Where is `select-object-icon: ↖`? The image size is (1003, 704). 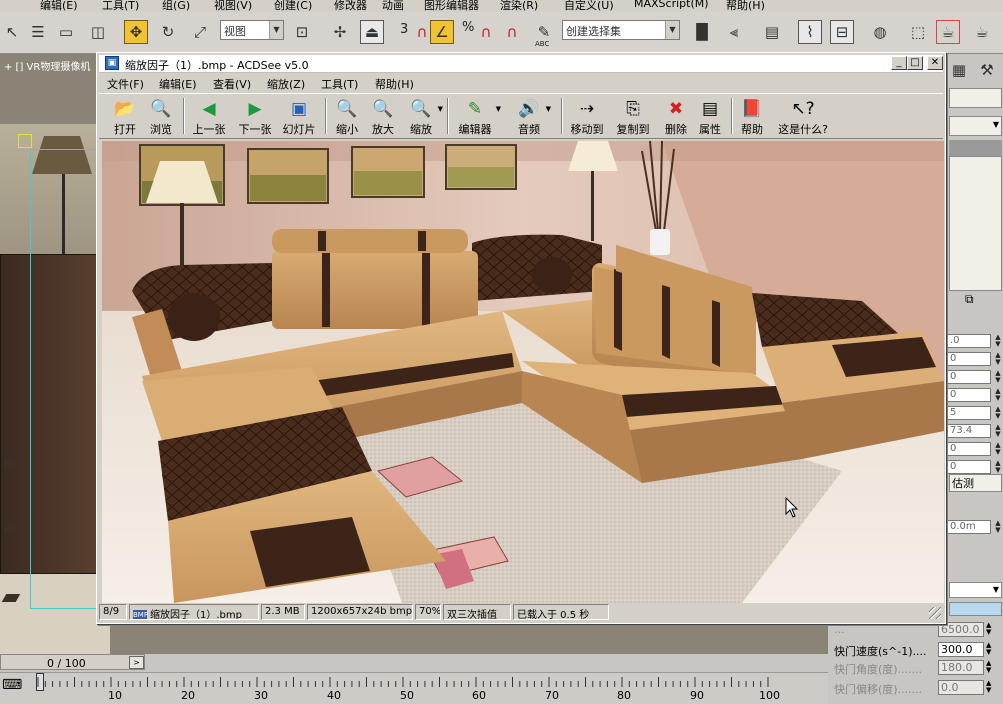
select-object-icon: ↖ is located at coordinates (12, 32).